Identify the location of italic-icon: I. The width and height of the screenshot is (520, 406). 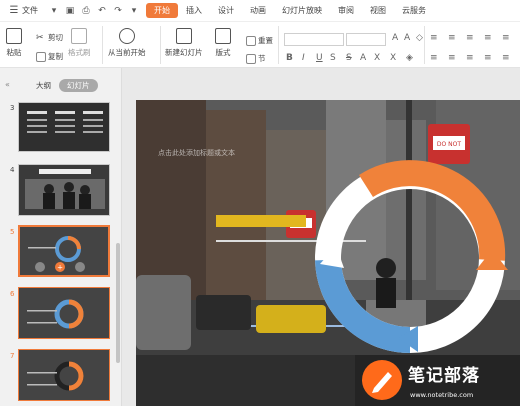
(303, 58).